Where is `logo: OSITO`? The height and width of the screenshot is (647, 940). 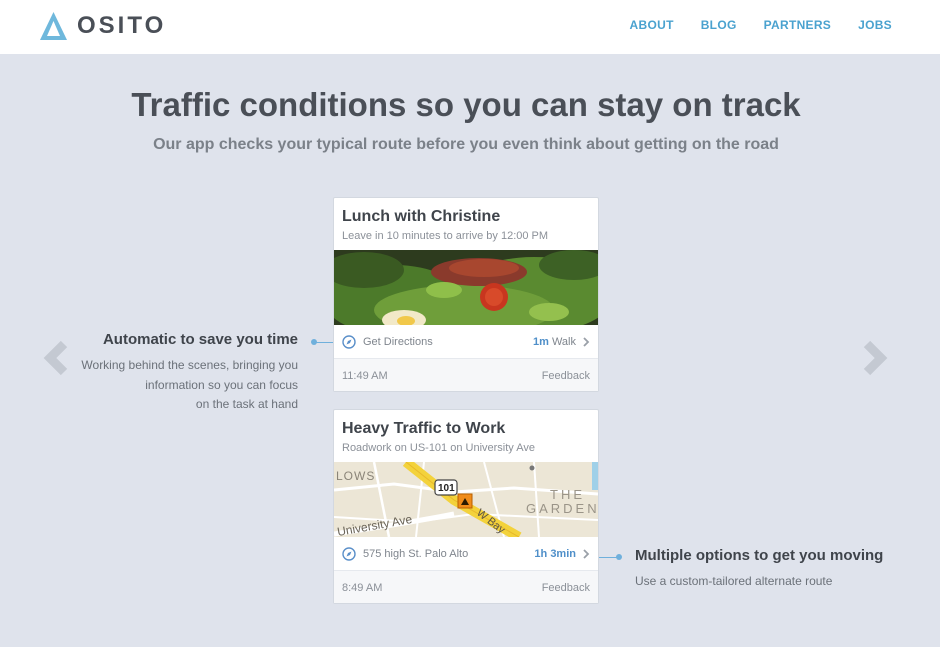
logo: OSITO is located at coordinates (103, 26).